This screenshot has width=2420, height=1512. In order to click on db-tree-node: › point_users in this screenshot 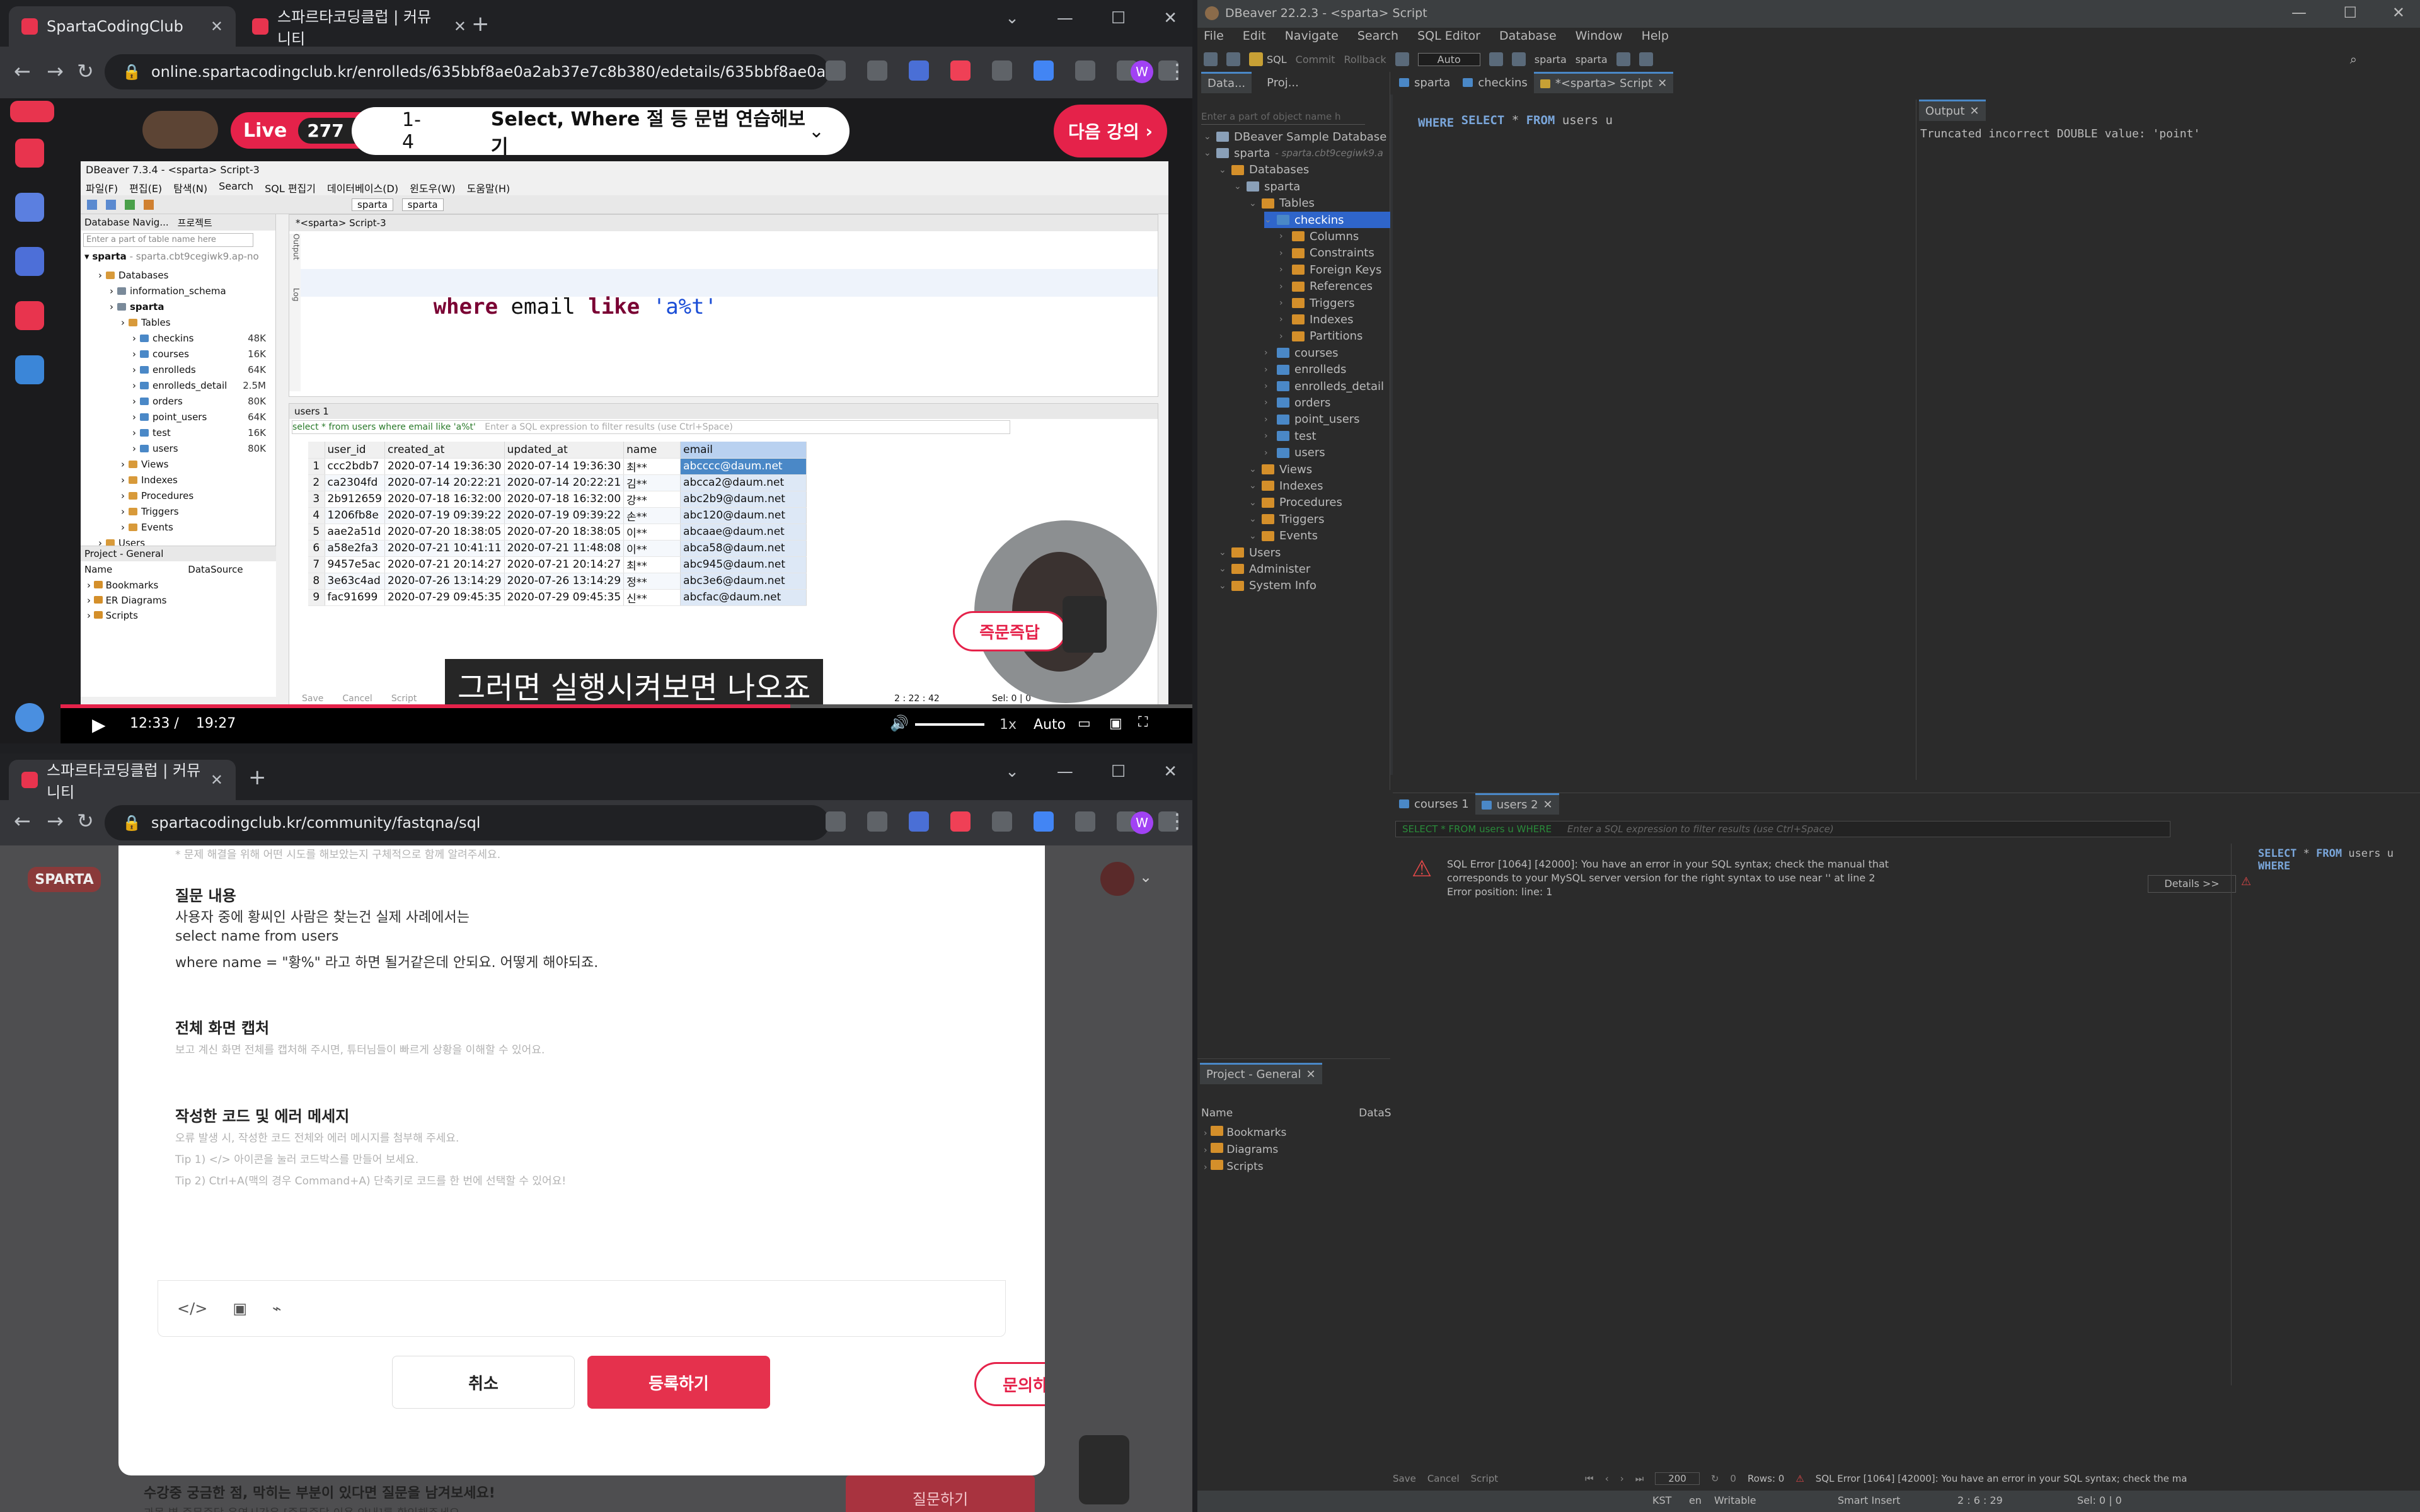, I will do `click(1312, 419)`.